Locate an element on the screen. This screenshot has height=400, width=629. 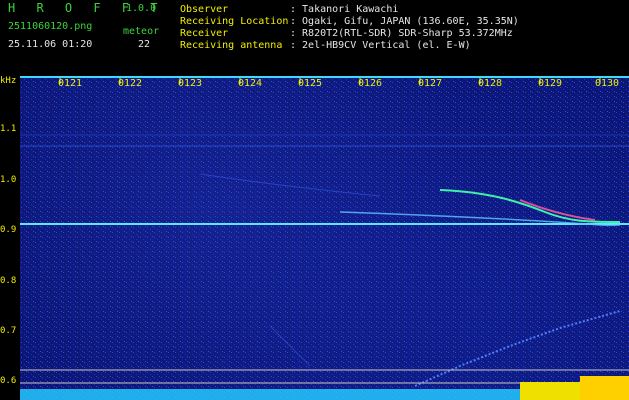
x-tick-label: 0123 is located at coordinates (190, 83).